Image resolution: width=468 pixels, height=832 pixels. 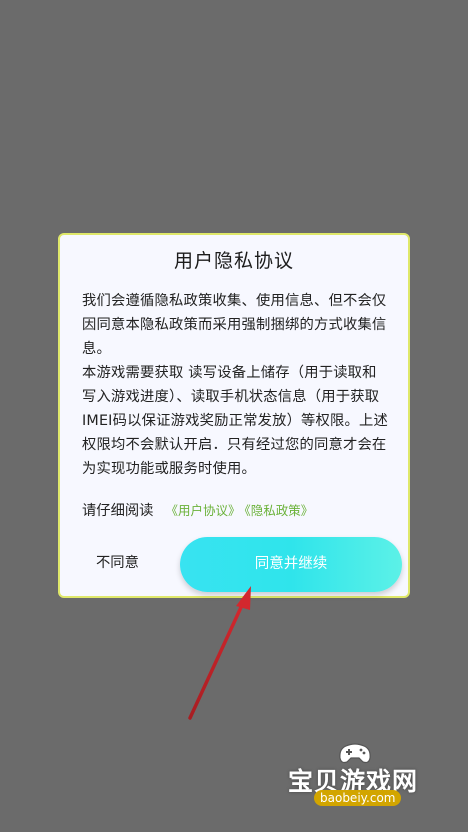 I want to click on disagree-button: 不同意, so click(x=117, y=561).